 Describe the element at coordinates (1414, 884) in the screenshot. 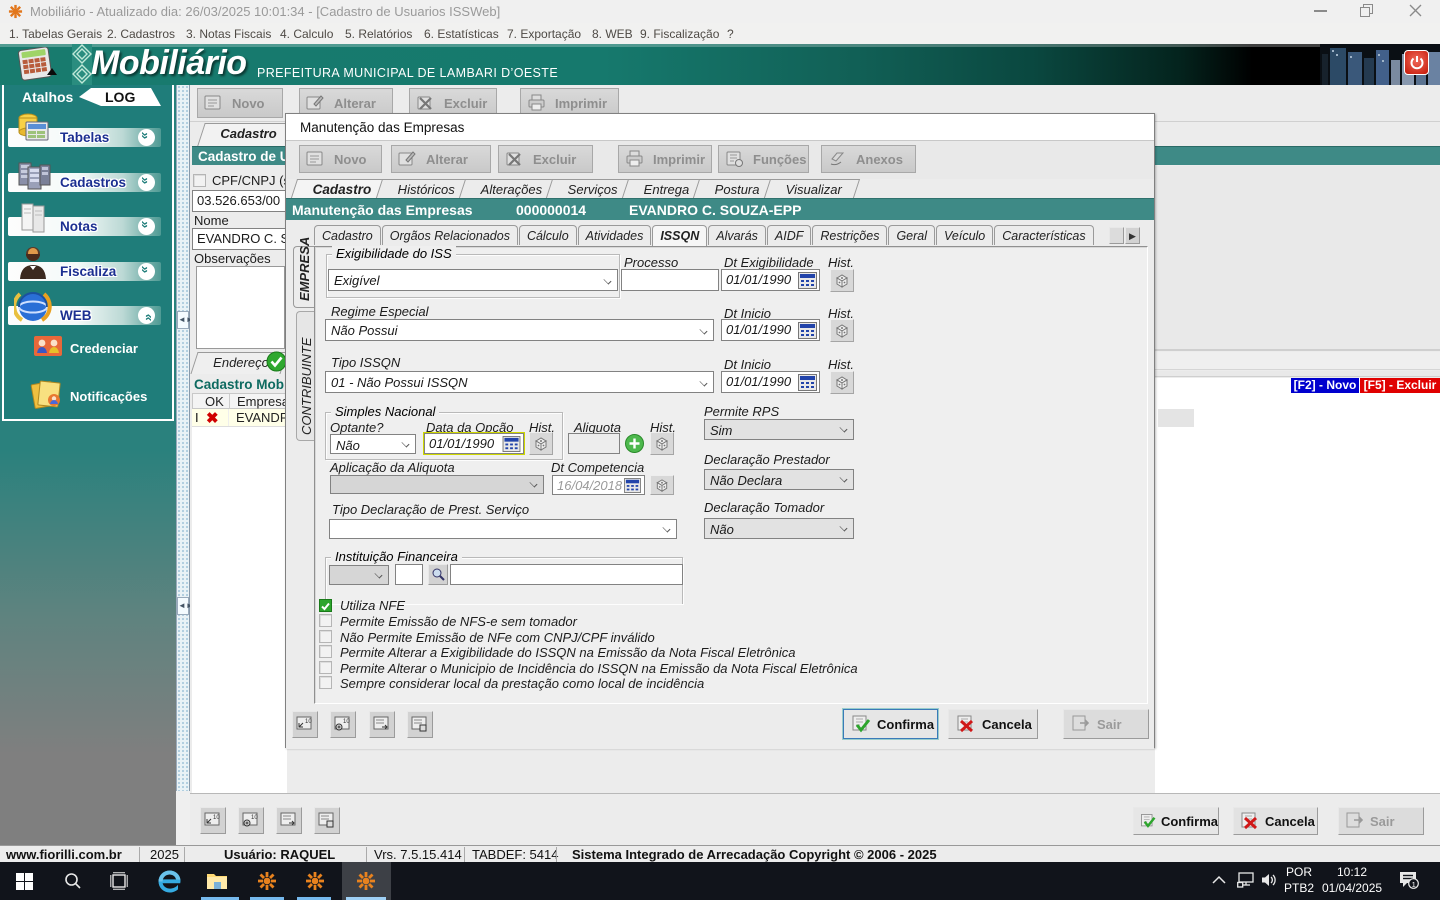

I see `svg-text: 1` at that location.